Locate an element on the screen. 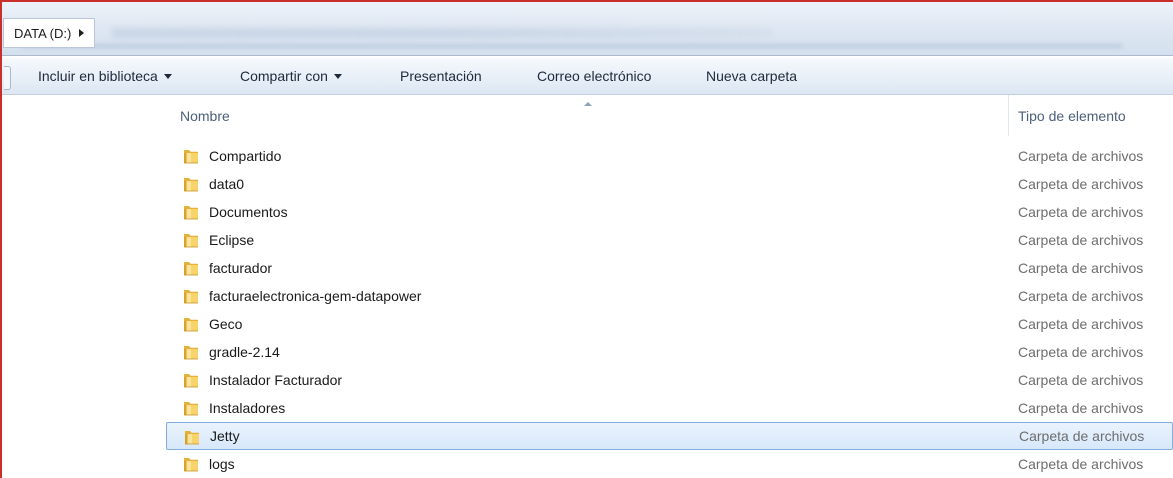  sort-ascending-icon is located at coordinates (588, 104).